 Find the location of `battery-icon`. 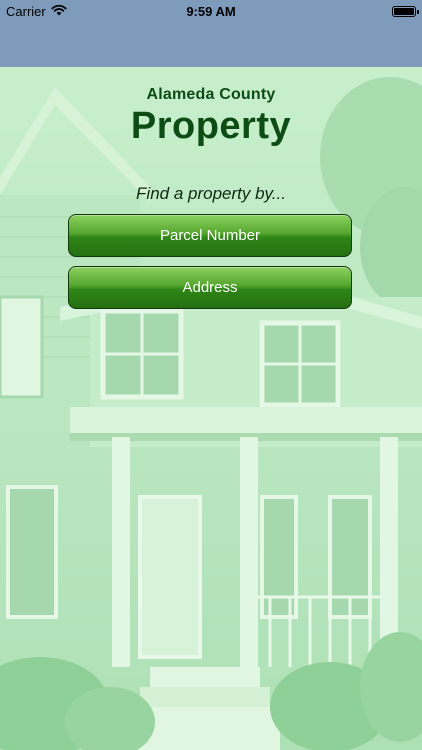

battery-icon is located at coordinates (405, 11).